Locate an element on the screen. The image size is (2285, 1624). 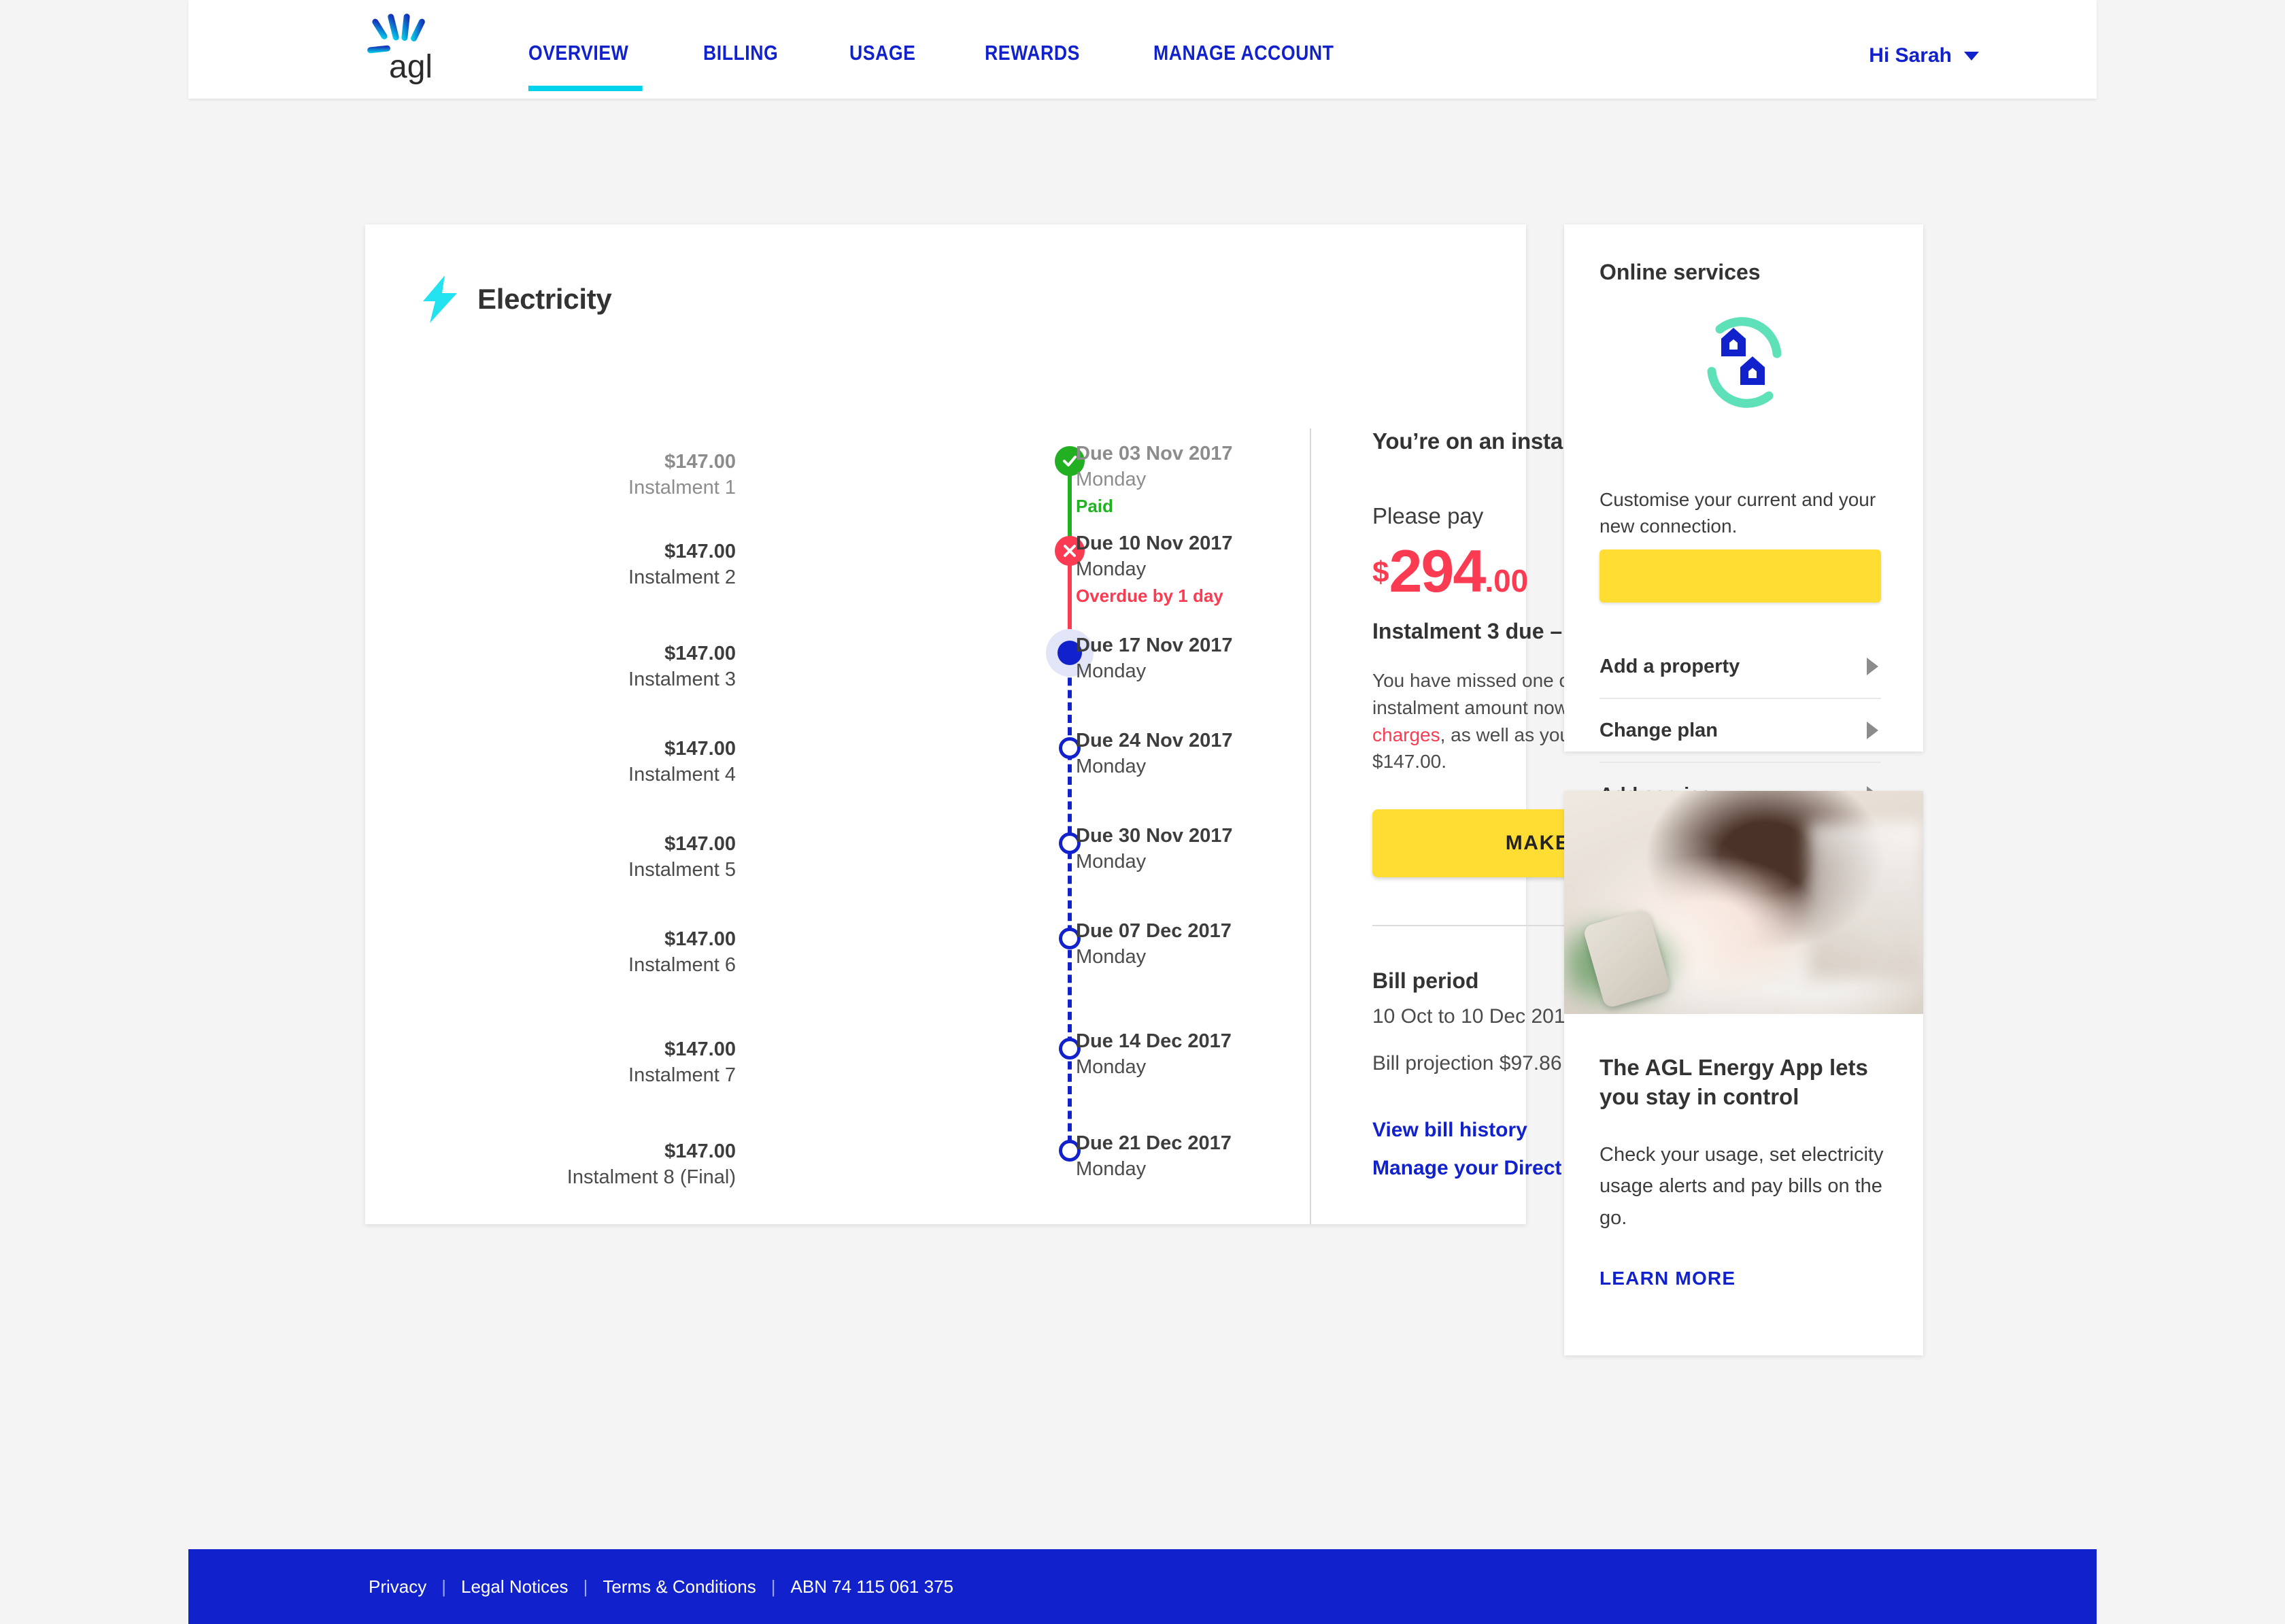
chevron-down-icon is located at coordinates (1971, 56).